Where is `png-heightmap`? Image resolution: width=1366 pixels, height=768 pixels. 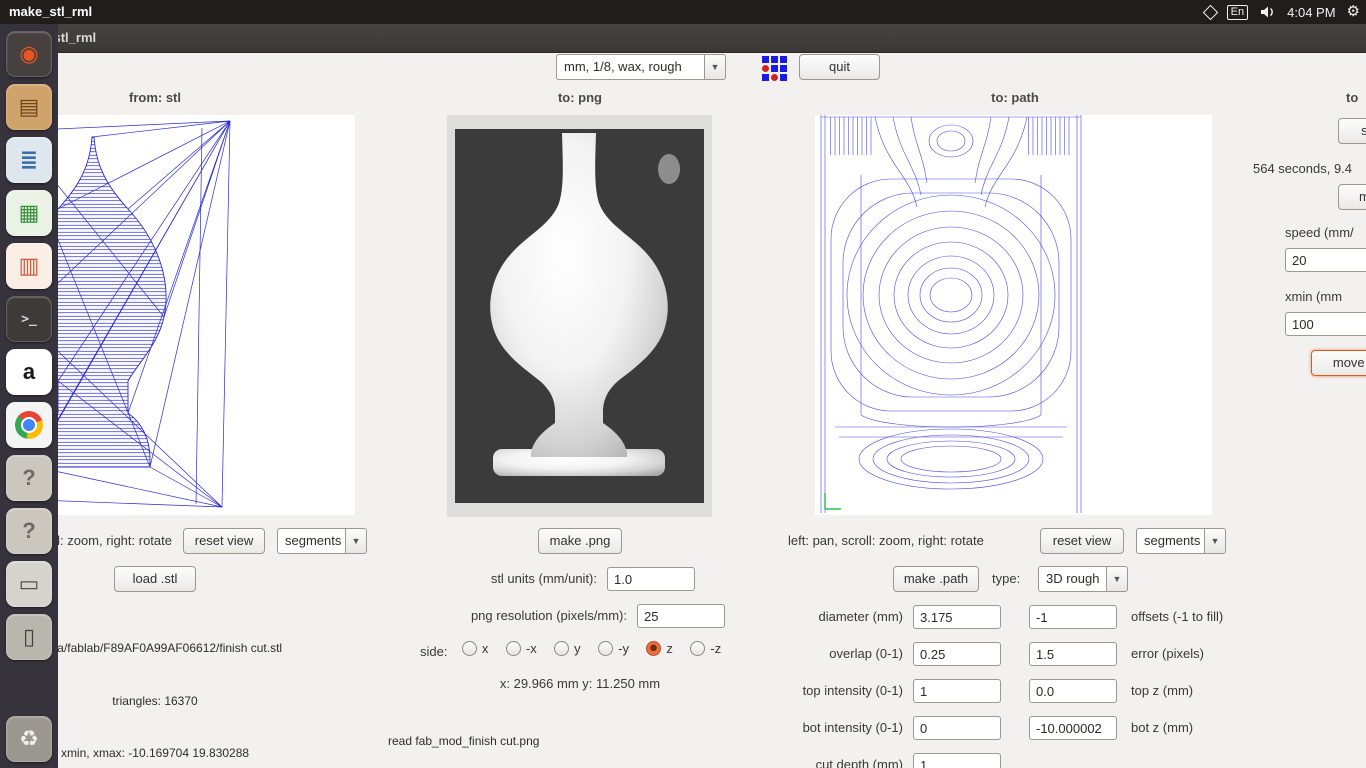
png-heightmap is located at coordinates (579, 316).